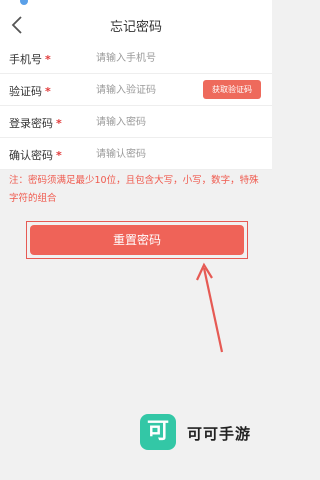  I want to click on code-label: 验证码 *, so click(30, 91).